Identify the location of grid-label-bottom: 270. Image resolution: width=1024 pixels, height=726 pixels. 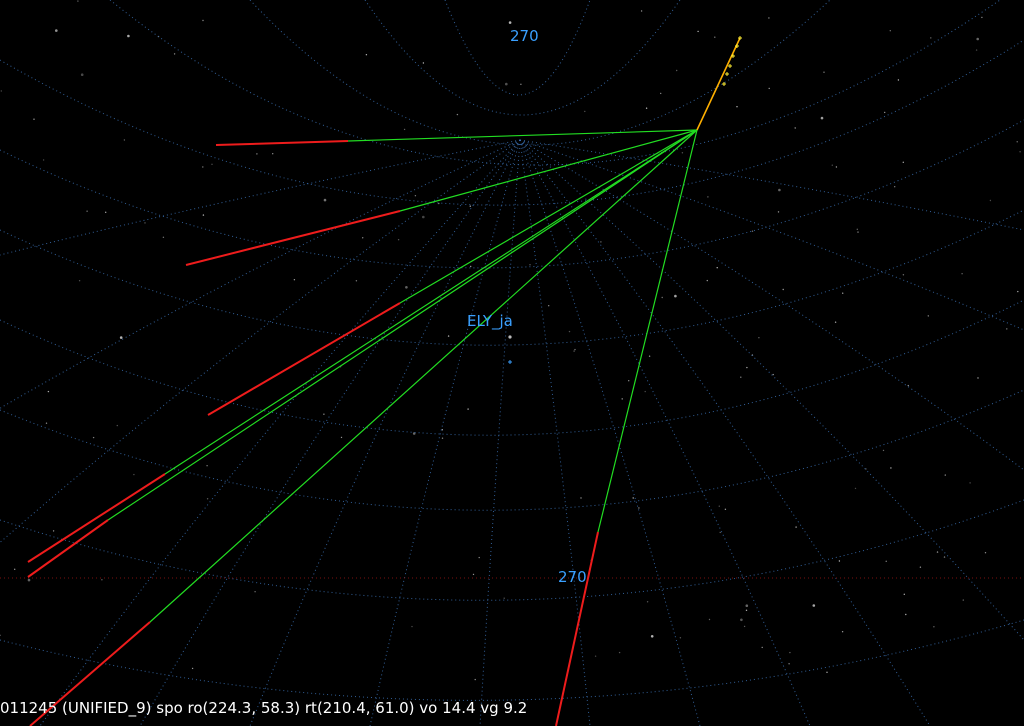
(572, 577).